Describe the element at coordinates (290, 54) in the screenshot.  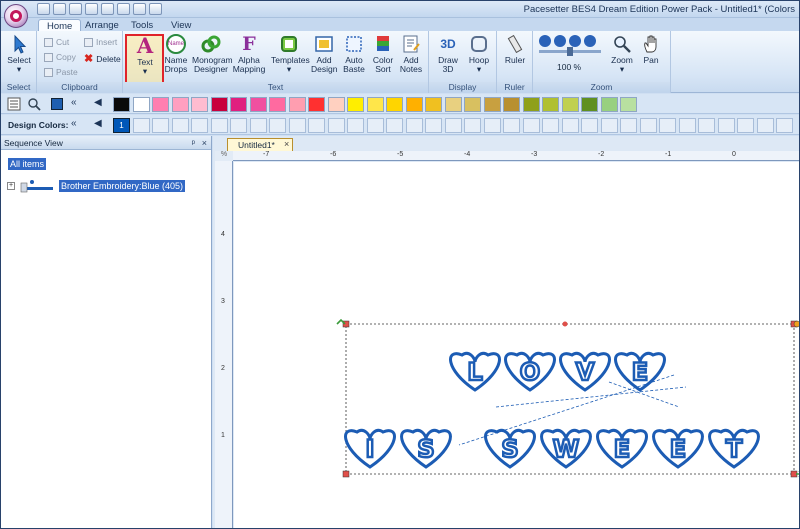
I see `templates-button: Templates ▾` at that location.